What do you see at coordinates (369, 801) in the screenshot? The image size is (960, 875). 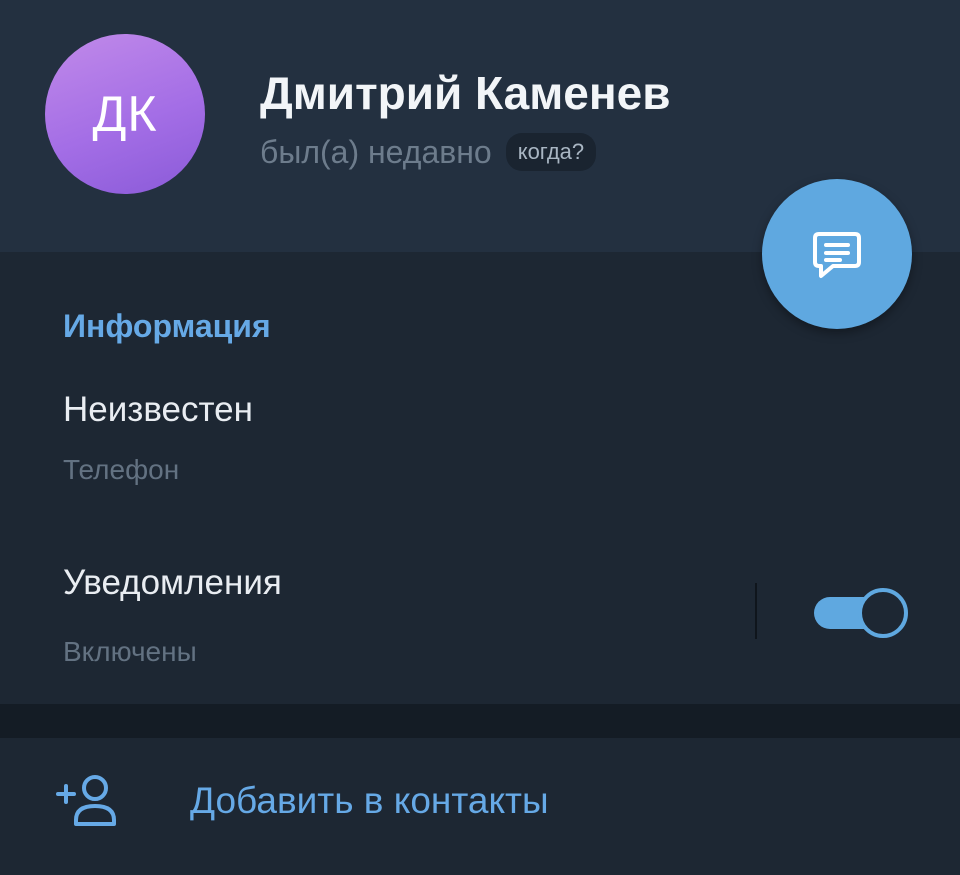 I see `add-to-contacts-label: Добавить в контакты` at bounding box center [369, 801].